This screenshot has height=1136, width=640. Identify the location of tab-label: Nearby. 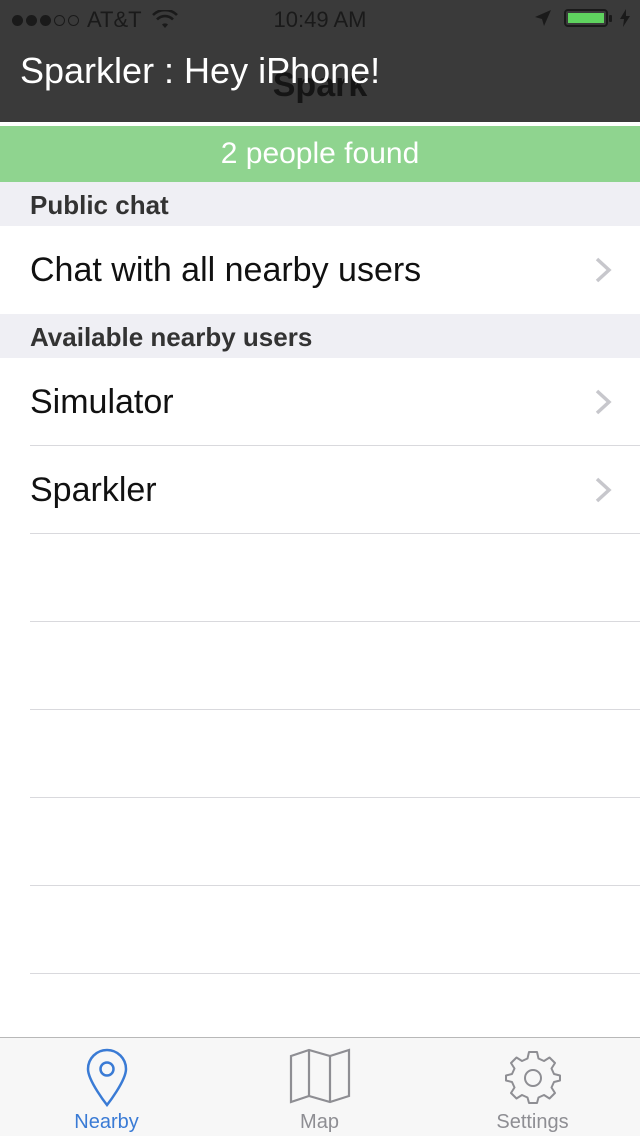
(106, 1122).